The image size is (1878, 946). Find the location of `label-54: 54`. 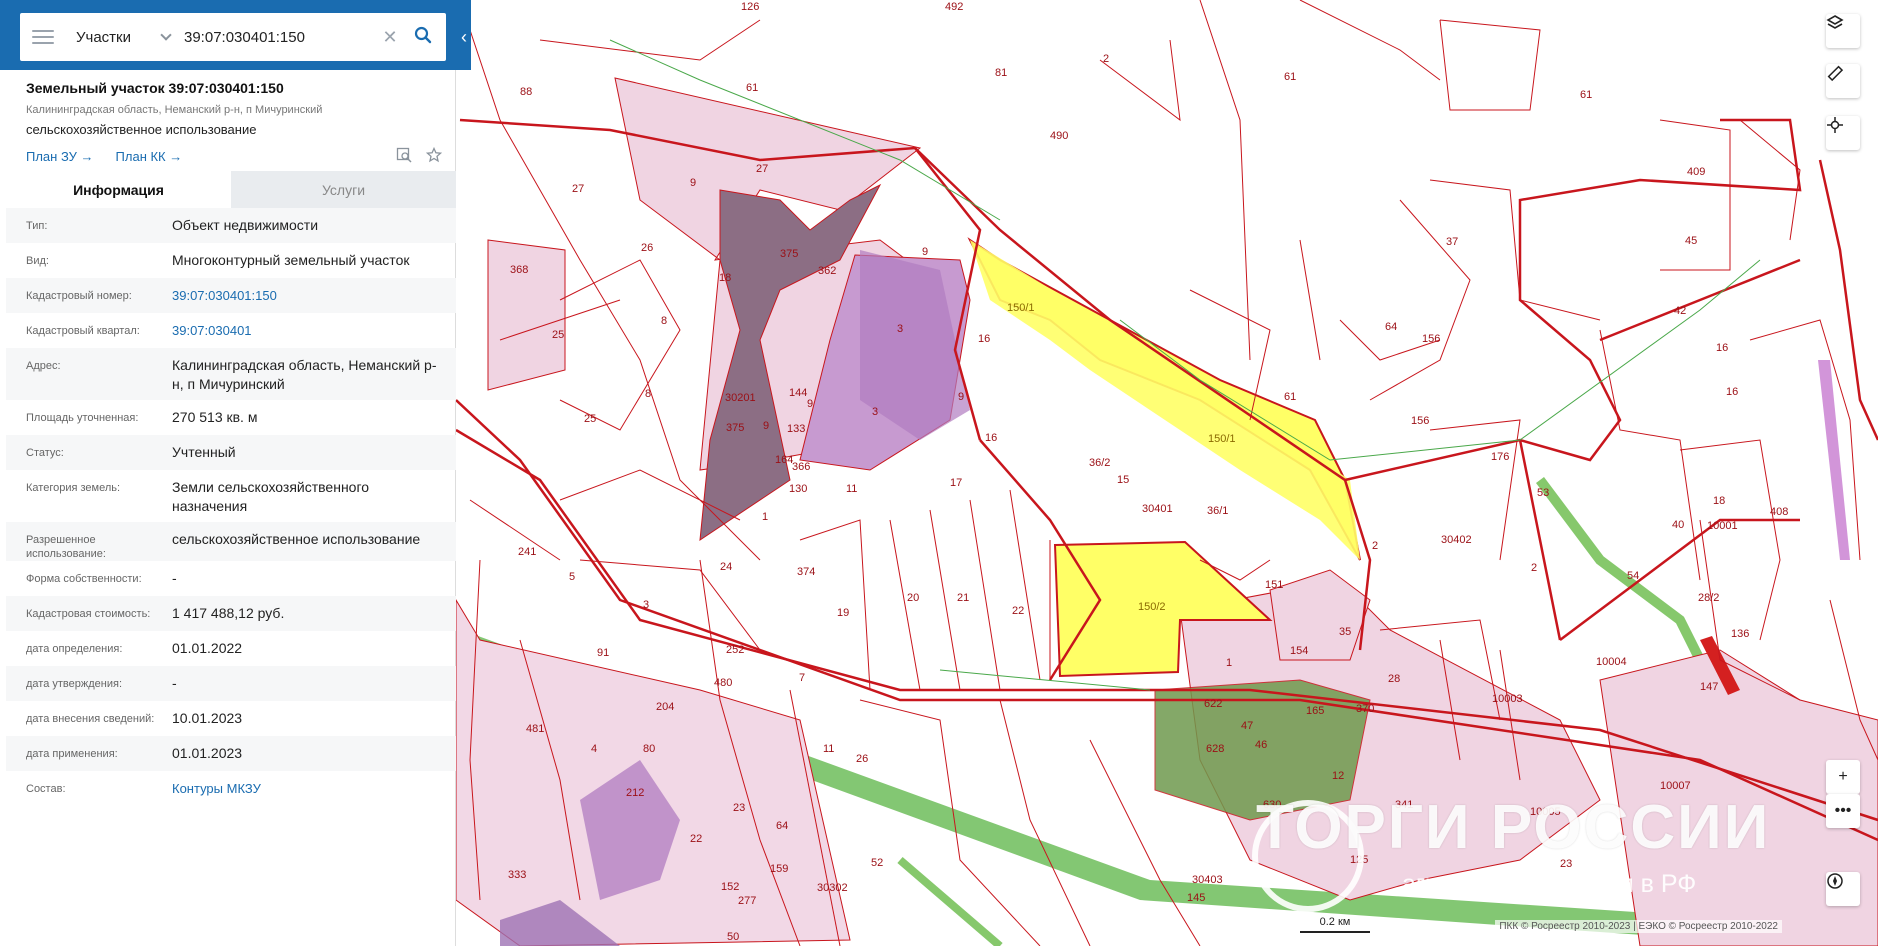

label-54: 54 is located at coordinates (1633, 576).